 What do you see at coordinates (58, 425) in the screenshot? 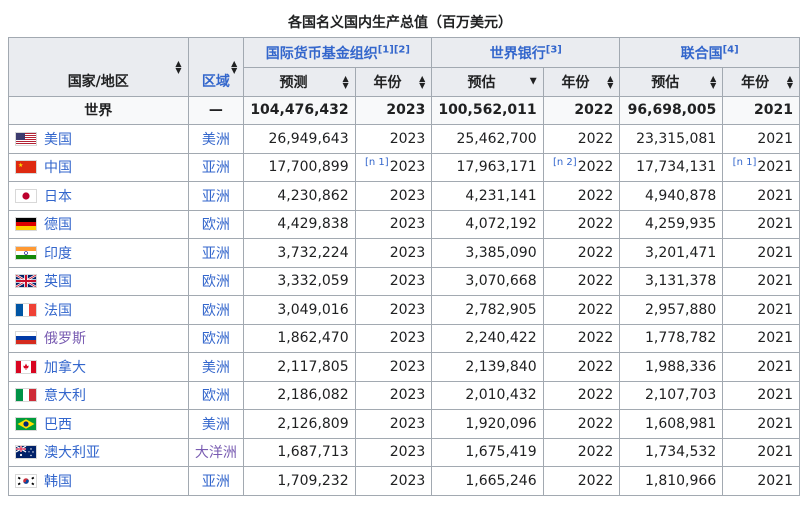
I see `country-link: 巴西` at bounding box center [58, 425].